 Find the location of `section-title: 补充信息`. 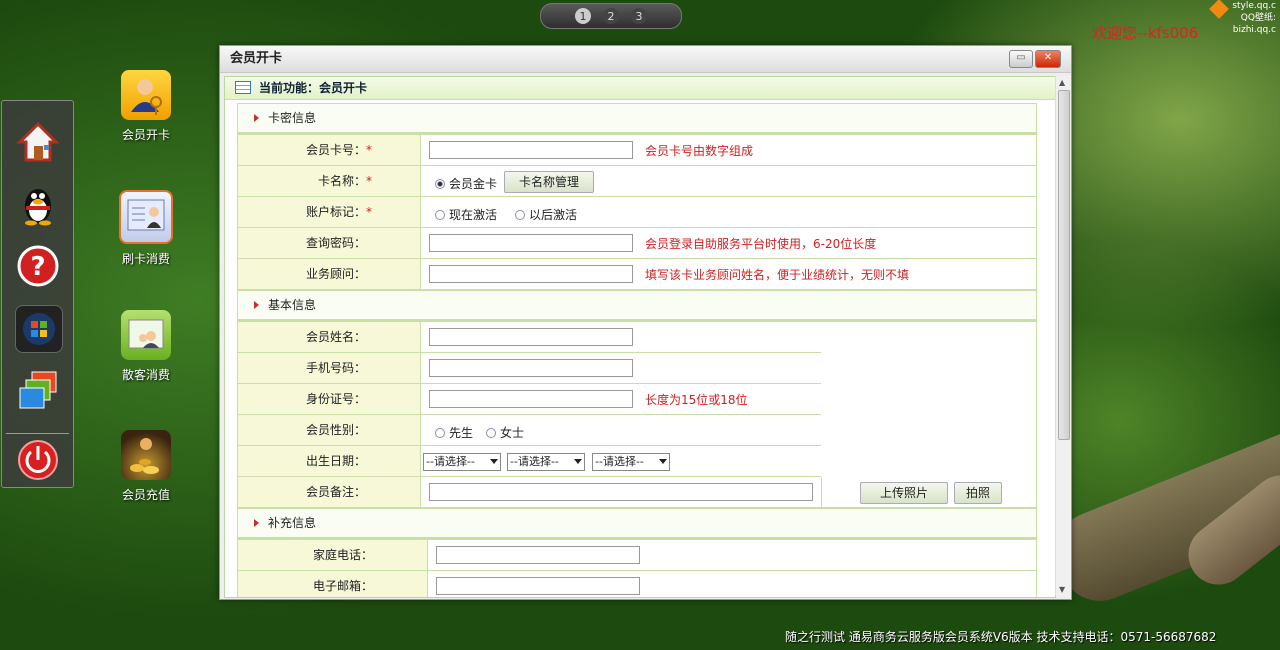

section-title: 补充信息 is located at coordinates (292, 523).